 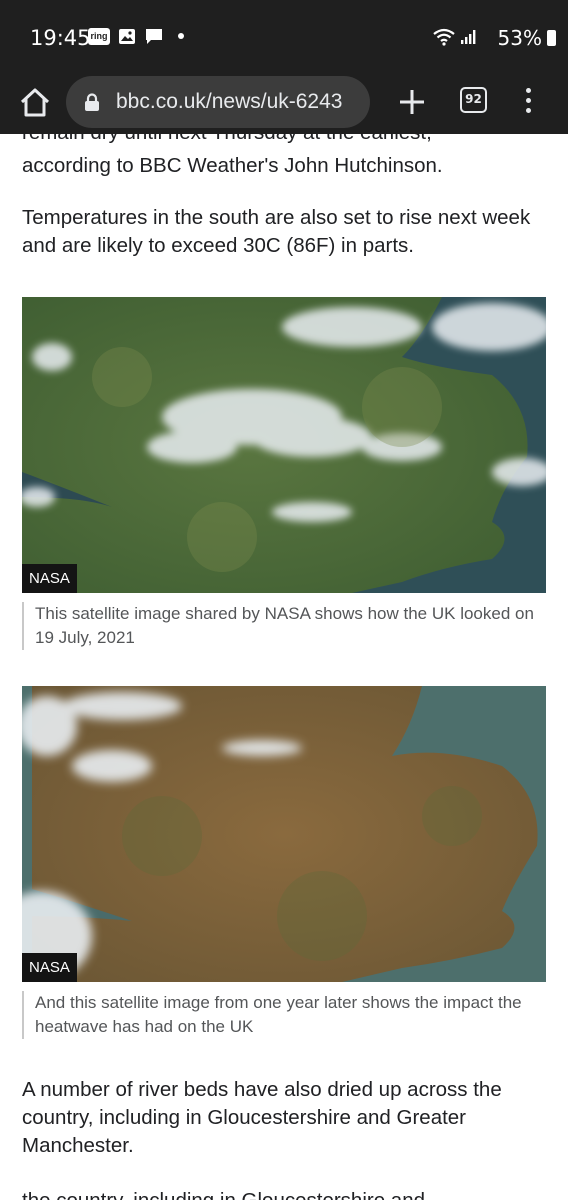 I want to click on status-bar: 19:45 ring 53%, so click(x=284, y=36).